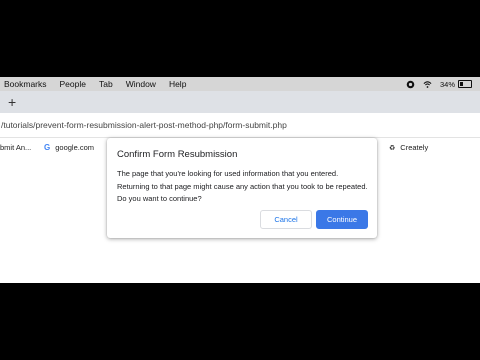  Describe the element at coordinates (342, 219) in the screenshot. I see `continue-button: Continue` at that location.